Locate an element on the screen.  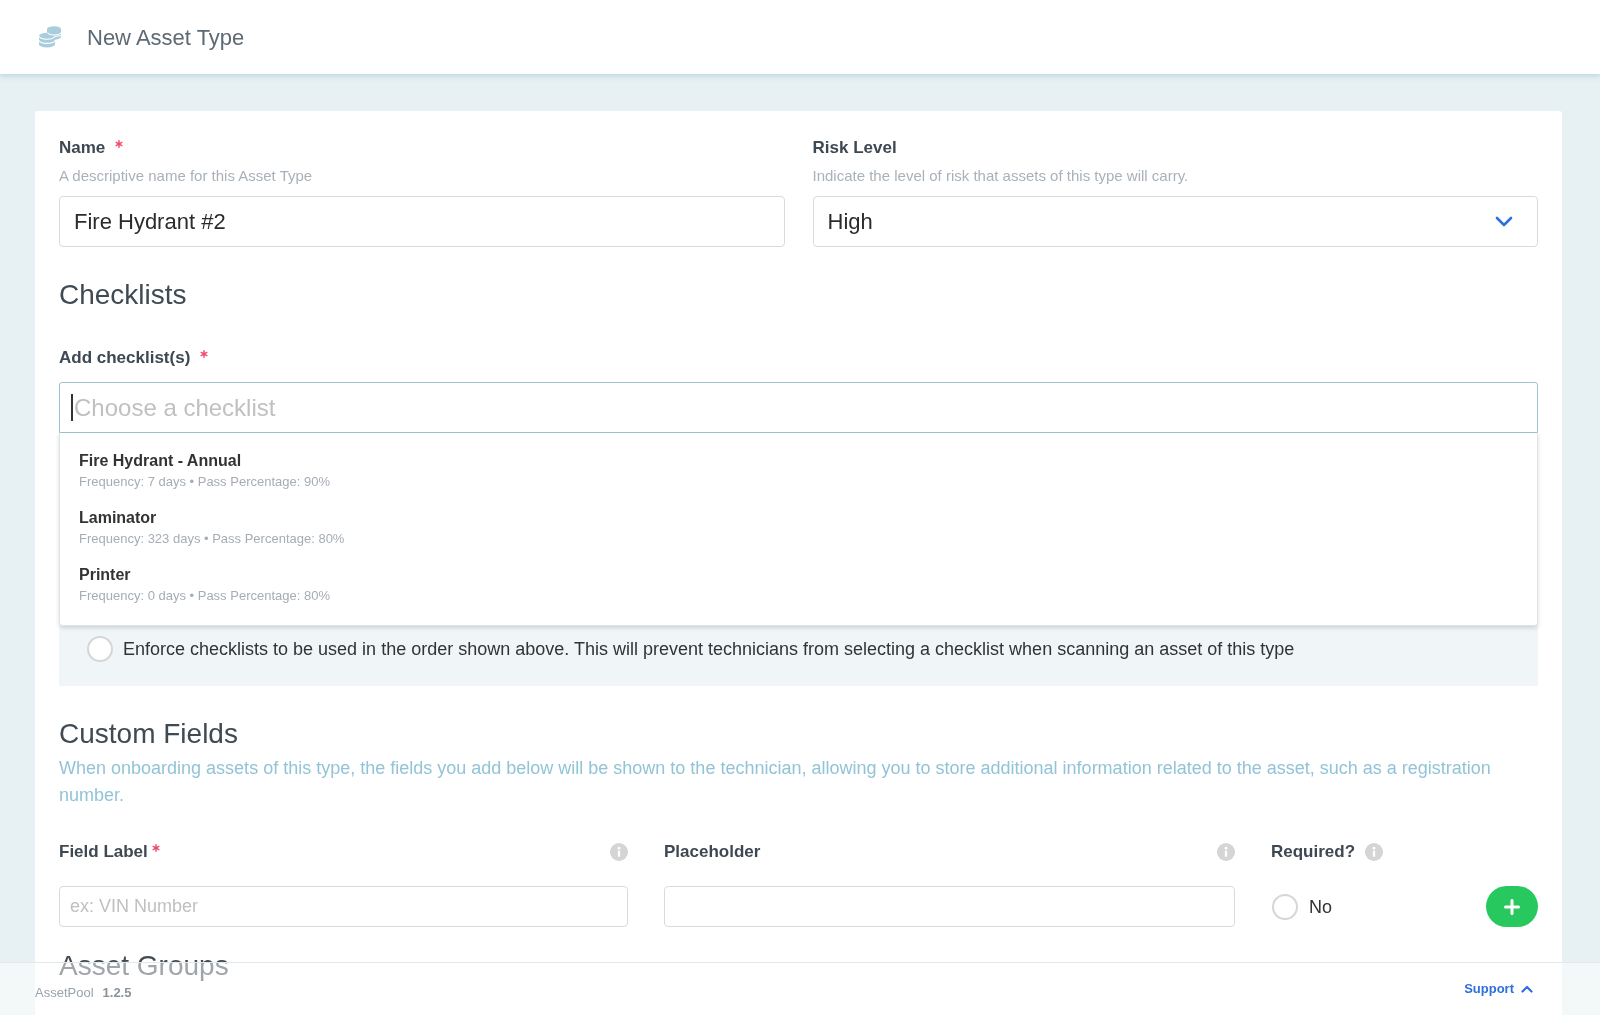
chevron-down-icon is located at coordinates (1504, 221).